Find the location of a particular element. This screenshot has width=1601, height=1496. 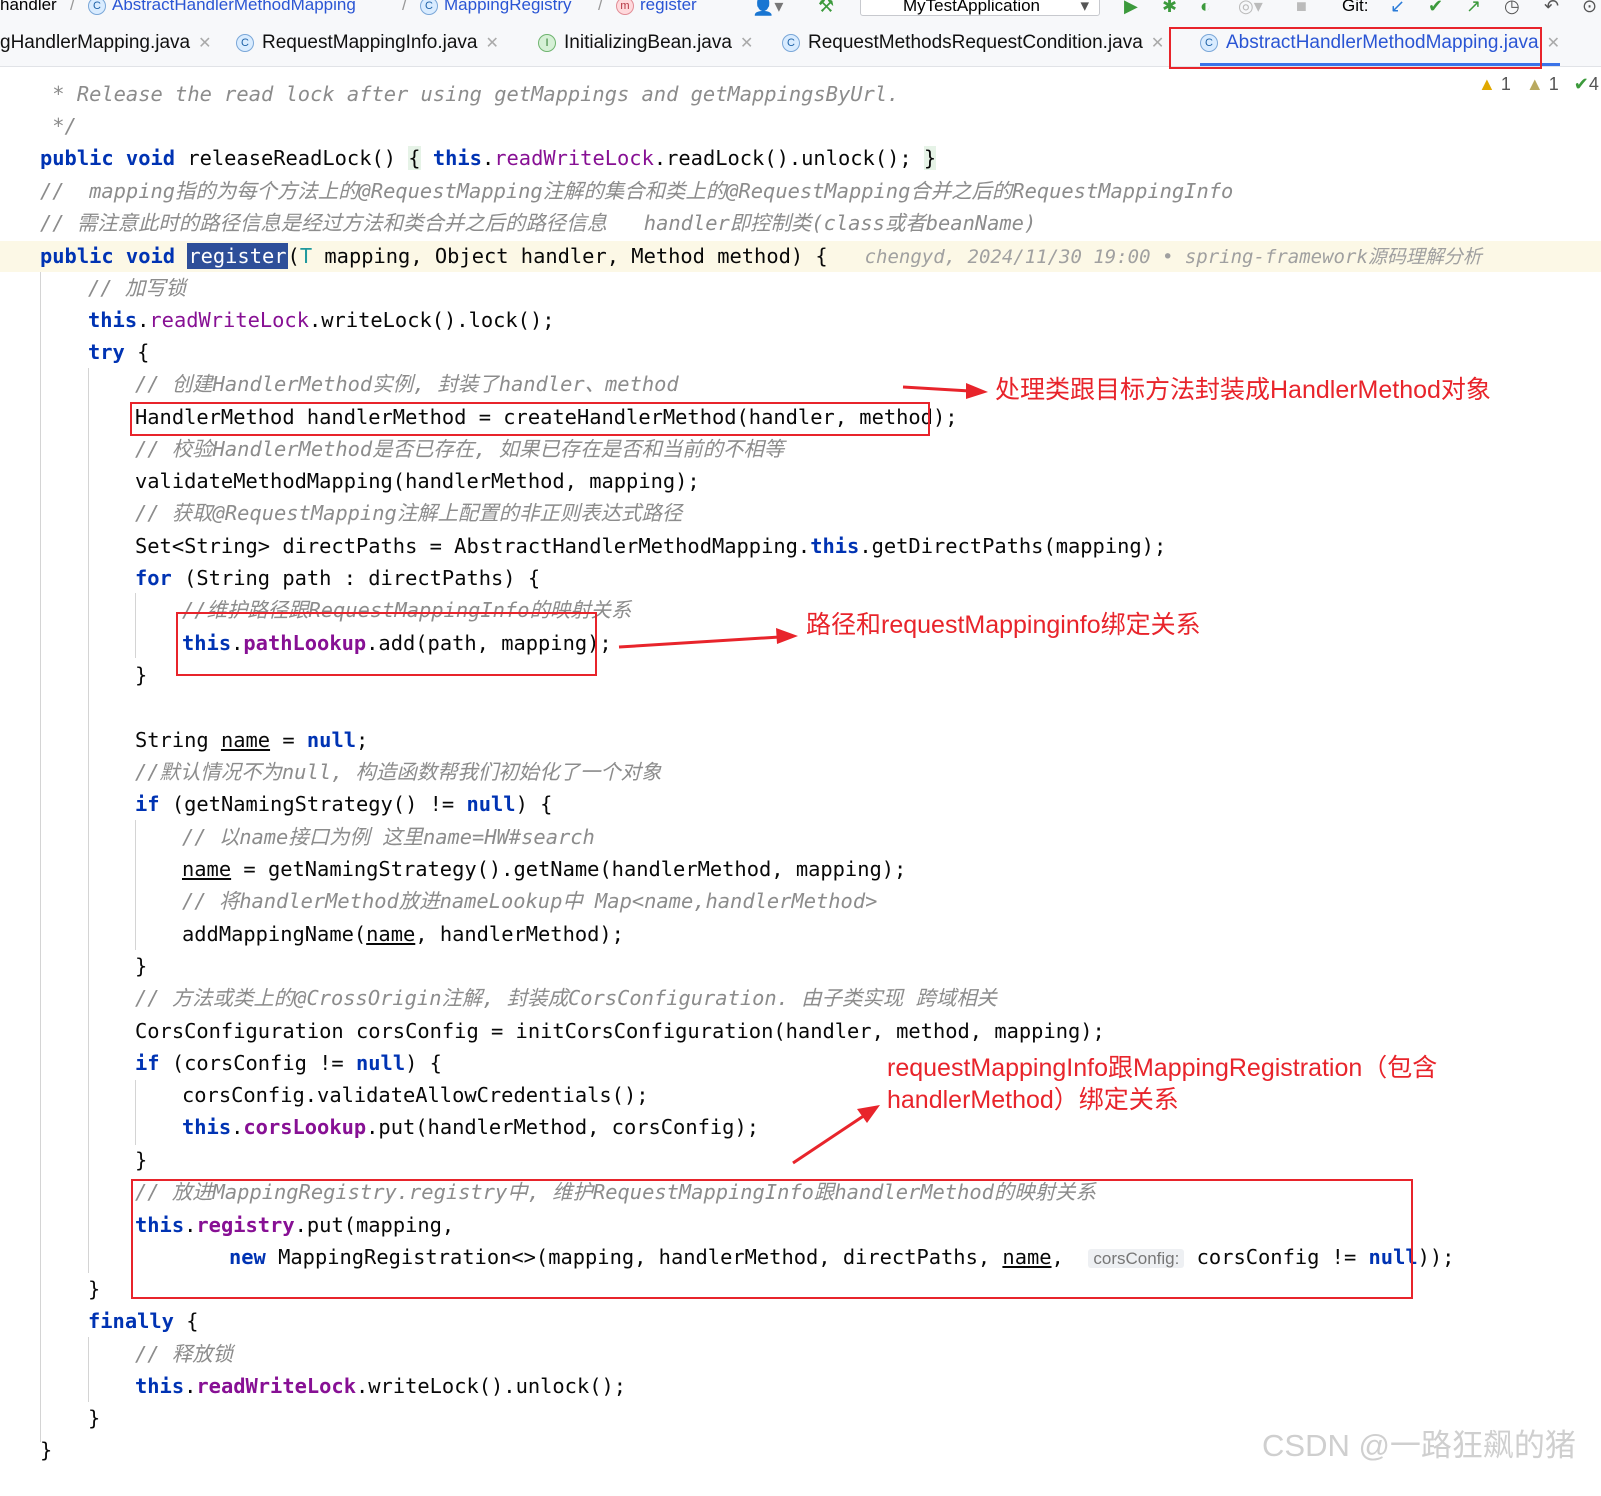

selected-token: register is located at coordinates (237, 256).